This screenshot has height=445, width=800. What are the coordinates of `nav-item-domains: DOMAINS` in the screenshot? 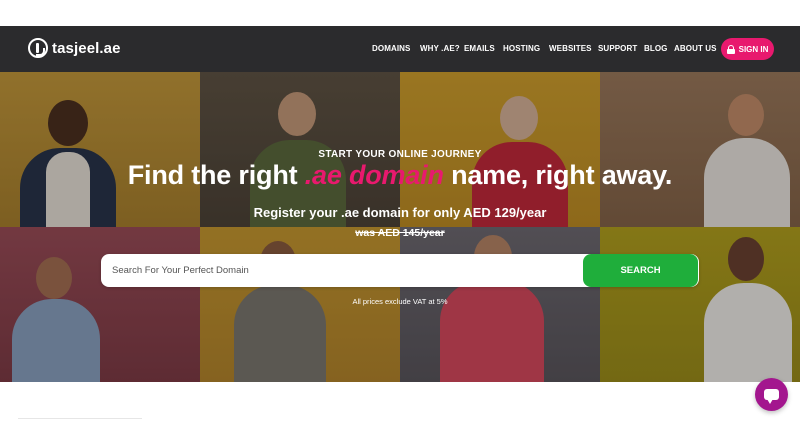 It's located at (391, 48).